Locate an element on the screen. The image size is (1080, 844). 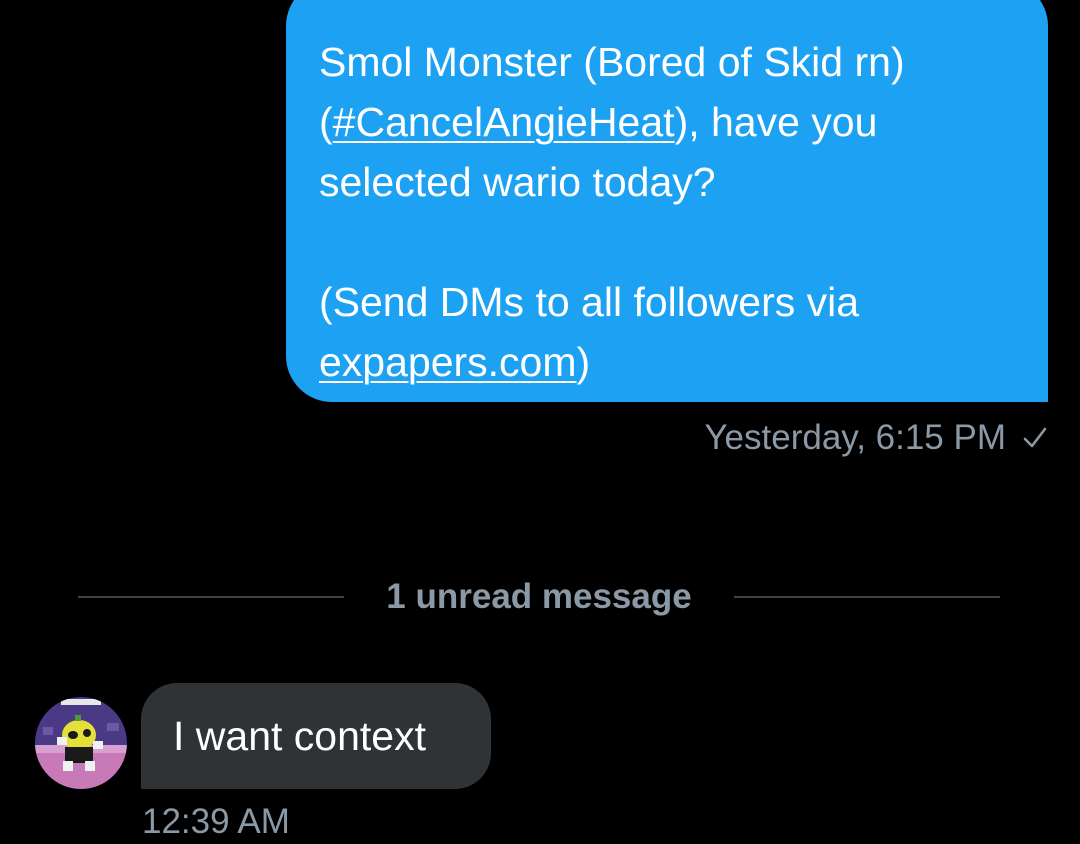
divider-line-right is located at coordinates (866, 597).